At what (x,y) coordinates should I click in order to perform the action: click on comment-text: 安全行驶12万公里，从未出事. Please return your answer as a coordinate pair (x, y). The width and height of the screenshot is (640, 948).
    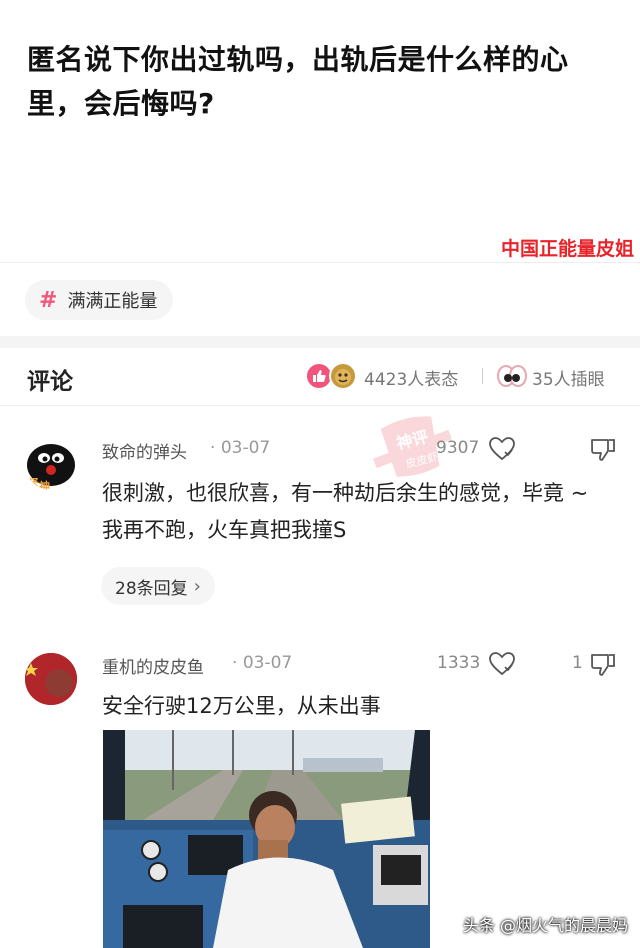
    Looking at the image, I should click on (241, 706).